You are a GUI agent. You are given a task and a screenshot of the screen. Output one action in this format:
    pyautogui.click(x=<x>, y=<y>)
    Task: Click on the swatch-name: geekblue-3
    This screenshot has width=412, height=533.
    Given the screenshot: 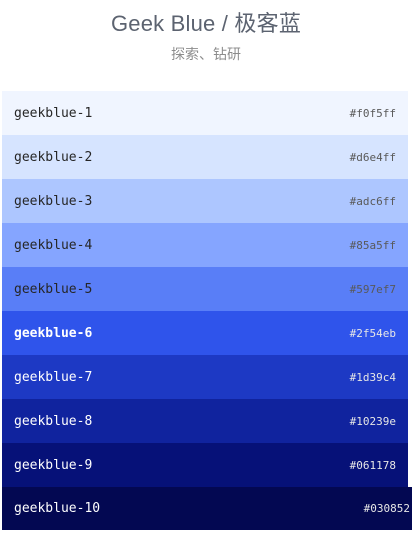 What is the action you would take?
    pyautogui.click(x=53, y=201)
    